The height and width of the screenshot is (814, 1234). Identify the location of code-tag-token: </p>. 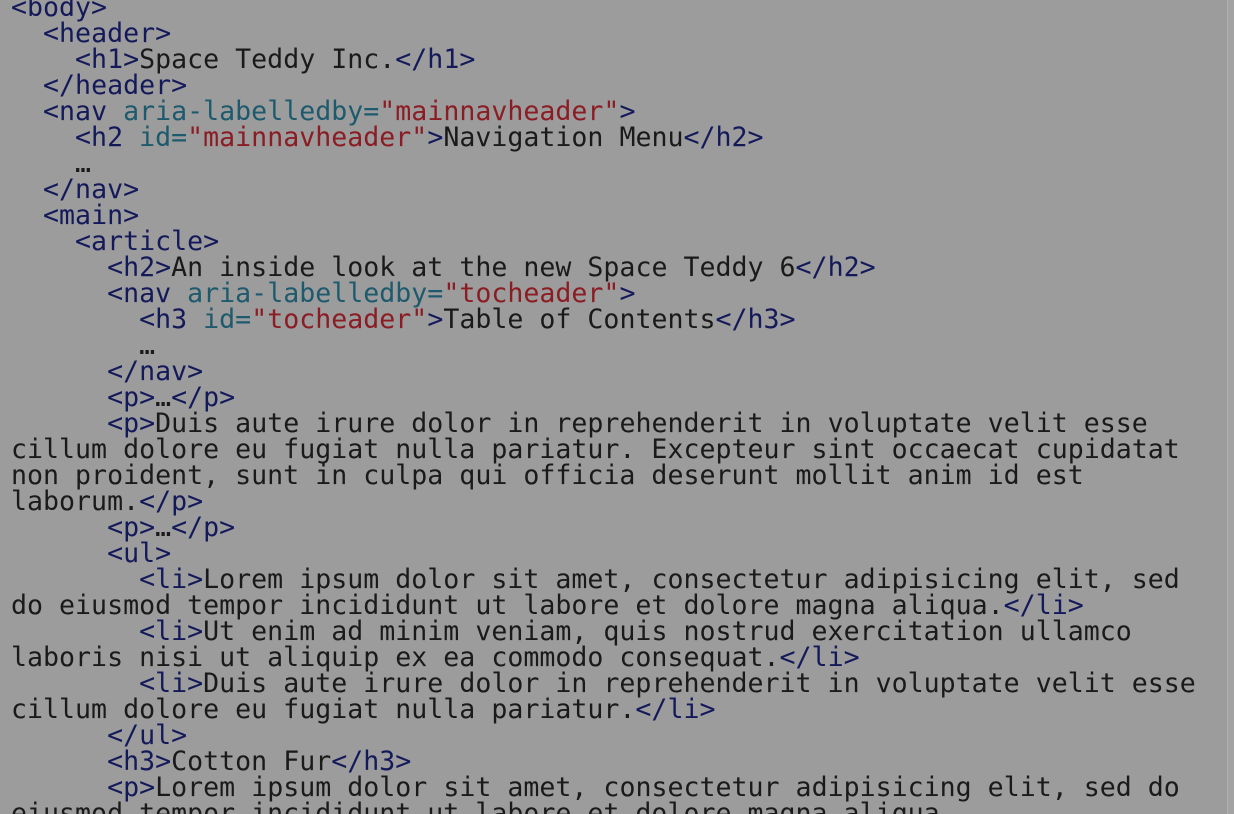
(203, 527).